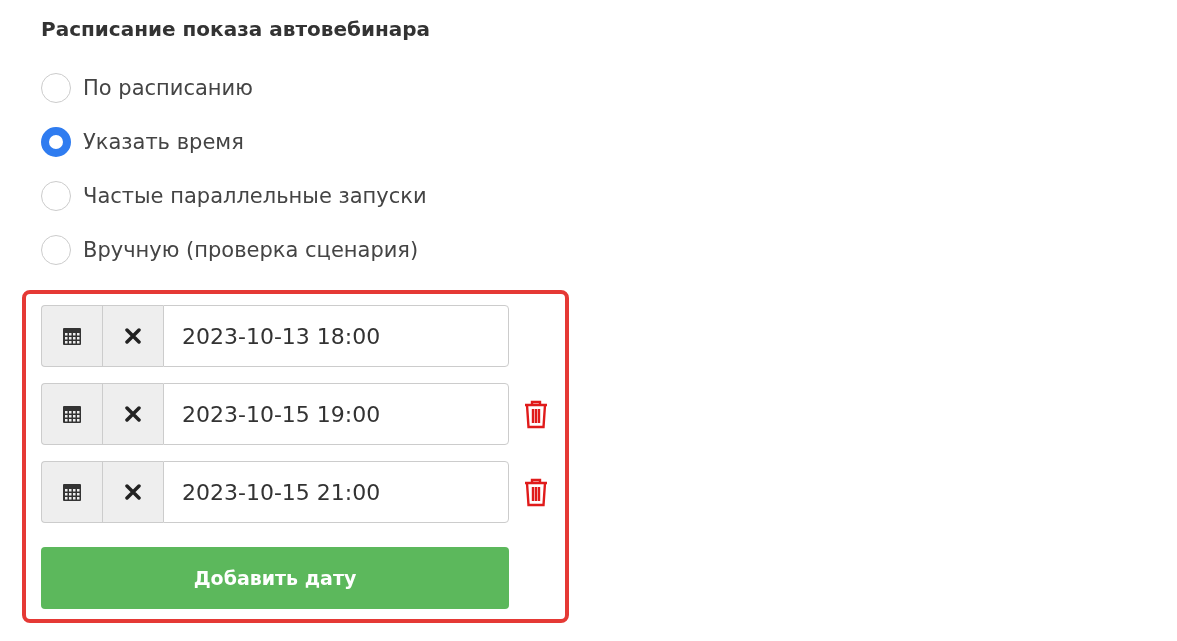  Describe the element at coordinates (336, 336) in the screenshot. I see `date-field: 2023-10-13 18:00` at that location.